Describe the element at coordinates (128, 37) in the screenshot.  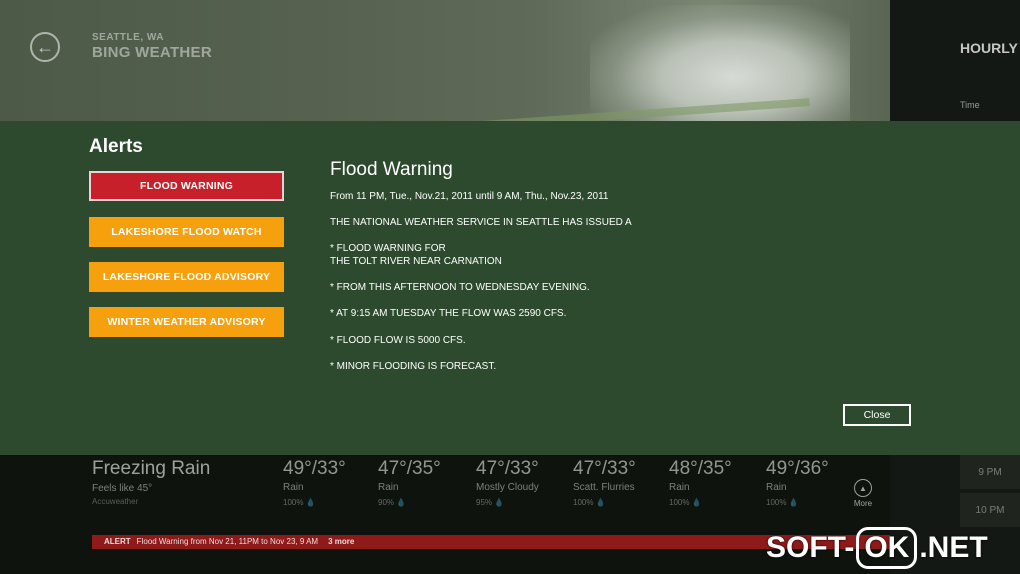
I see `city-label: SEATTLE, WA` at that location.